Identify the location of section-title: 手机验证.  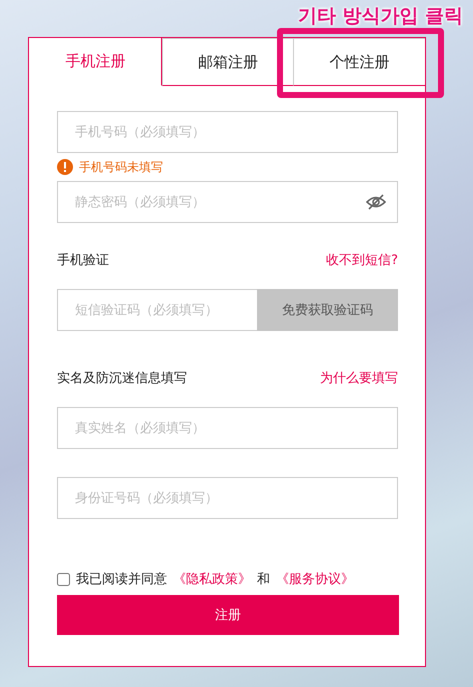
(83, 260).